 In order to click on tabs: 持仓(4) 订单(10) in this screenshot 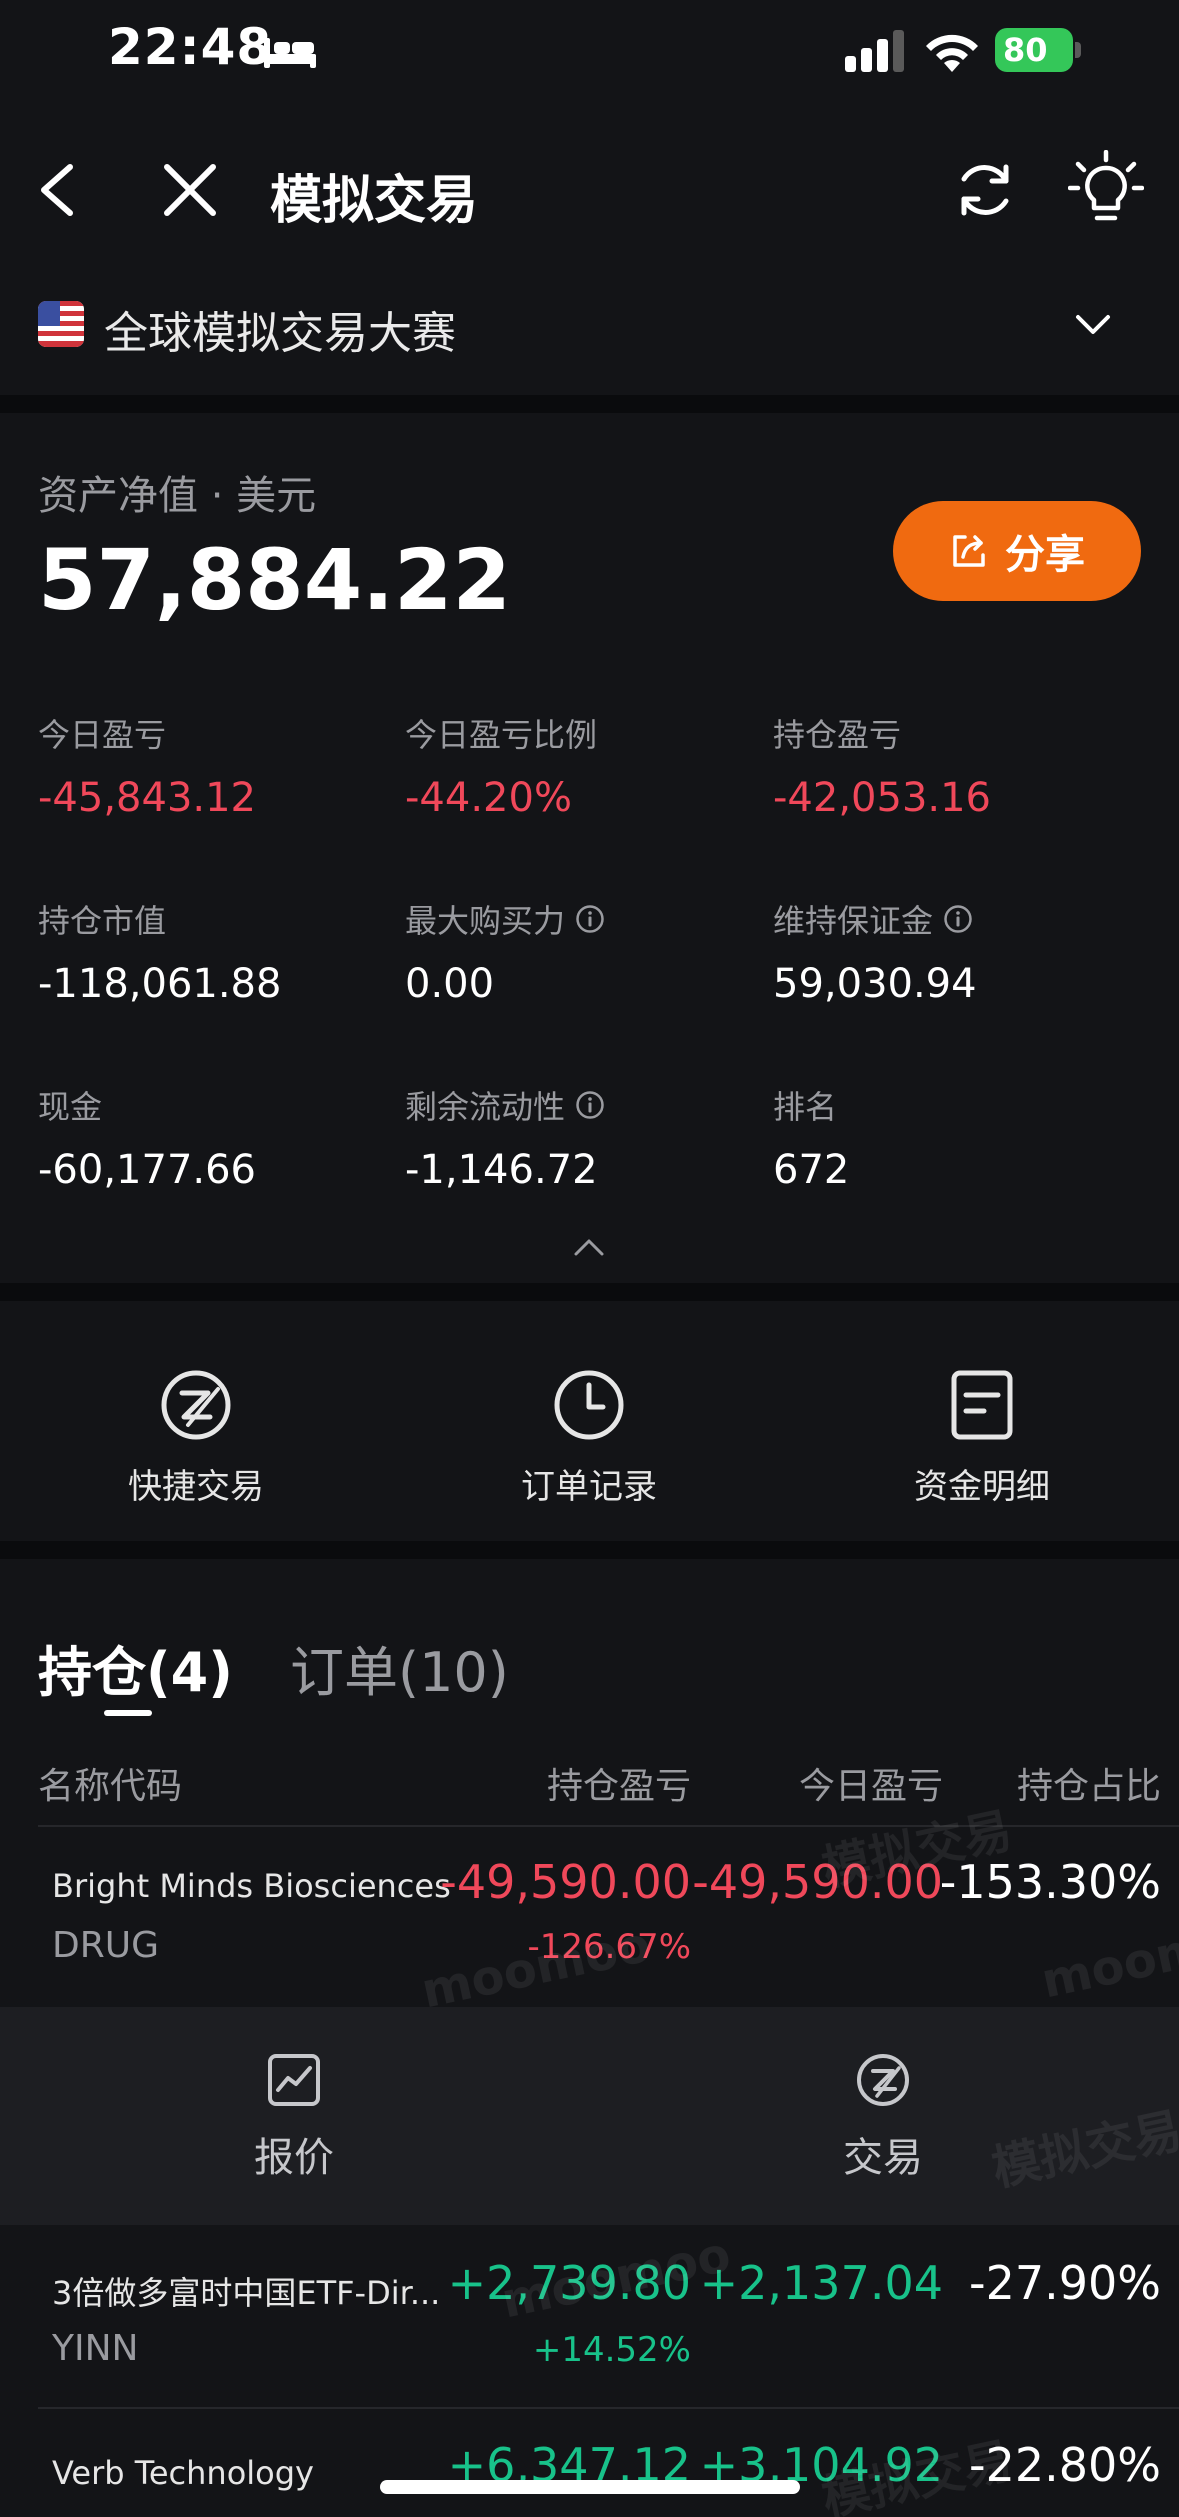, I will do `click(589, 1640)`.